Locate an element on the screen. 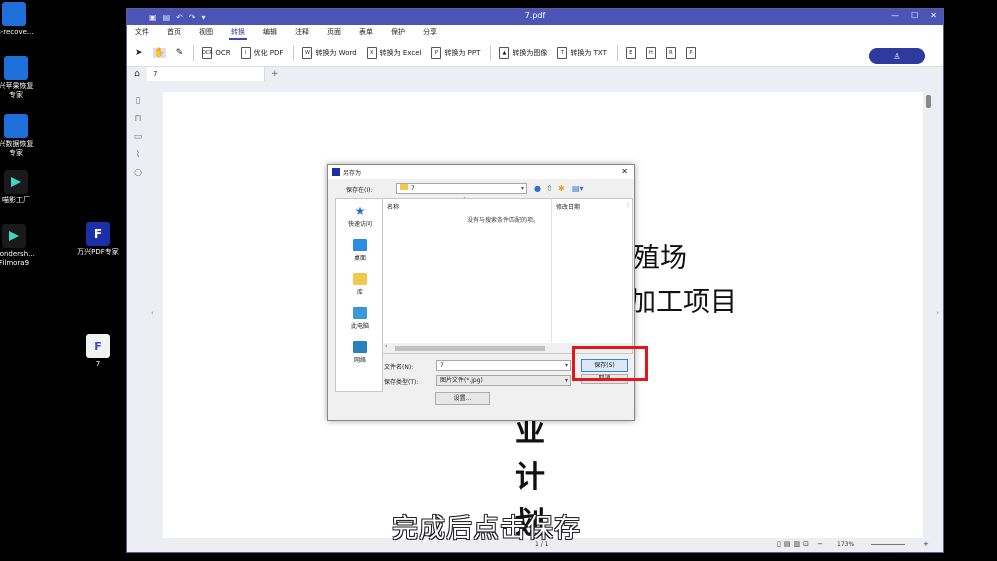 This screenshot has height=561, width=997. to-pdfa-button: P is located at coordinates (690, 52).